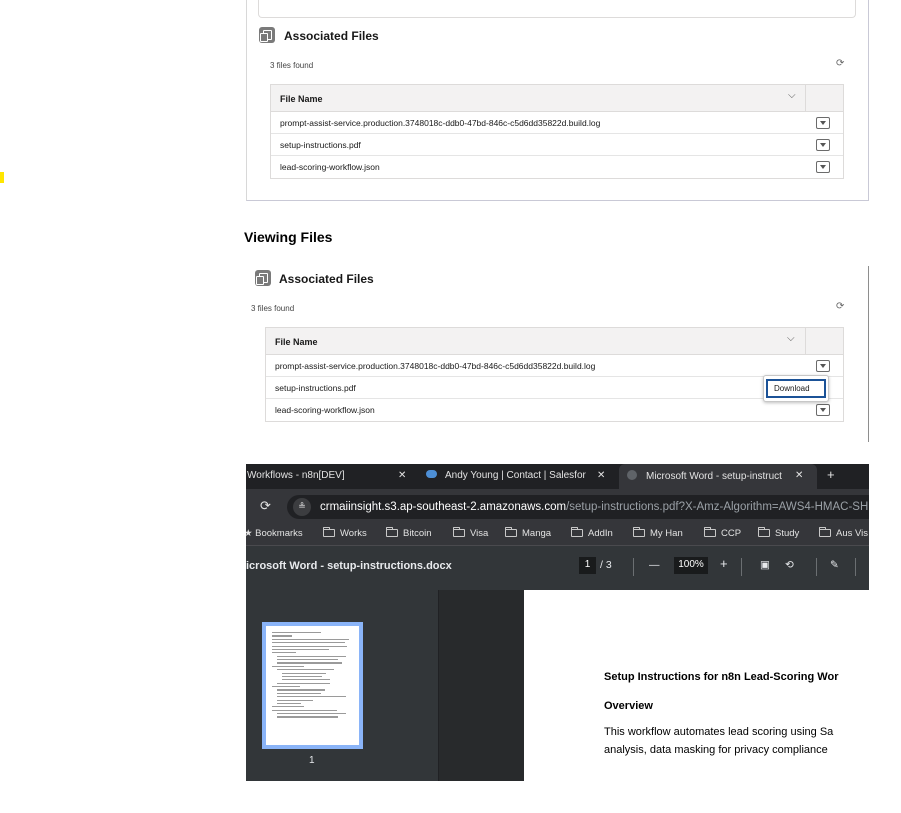 Image resolution: width=901 pixels, height=813 pixels. I want to click on tab-label: Andy Young | Contact | Salesfor, so click(515, 475).